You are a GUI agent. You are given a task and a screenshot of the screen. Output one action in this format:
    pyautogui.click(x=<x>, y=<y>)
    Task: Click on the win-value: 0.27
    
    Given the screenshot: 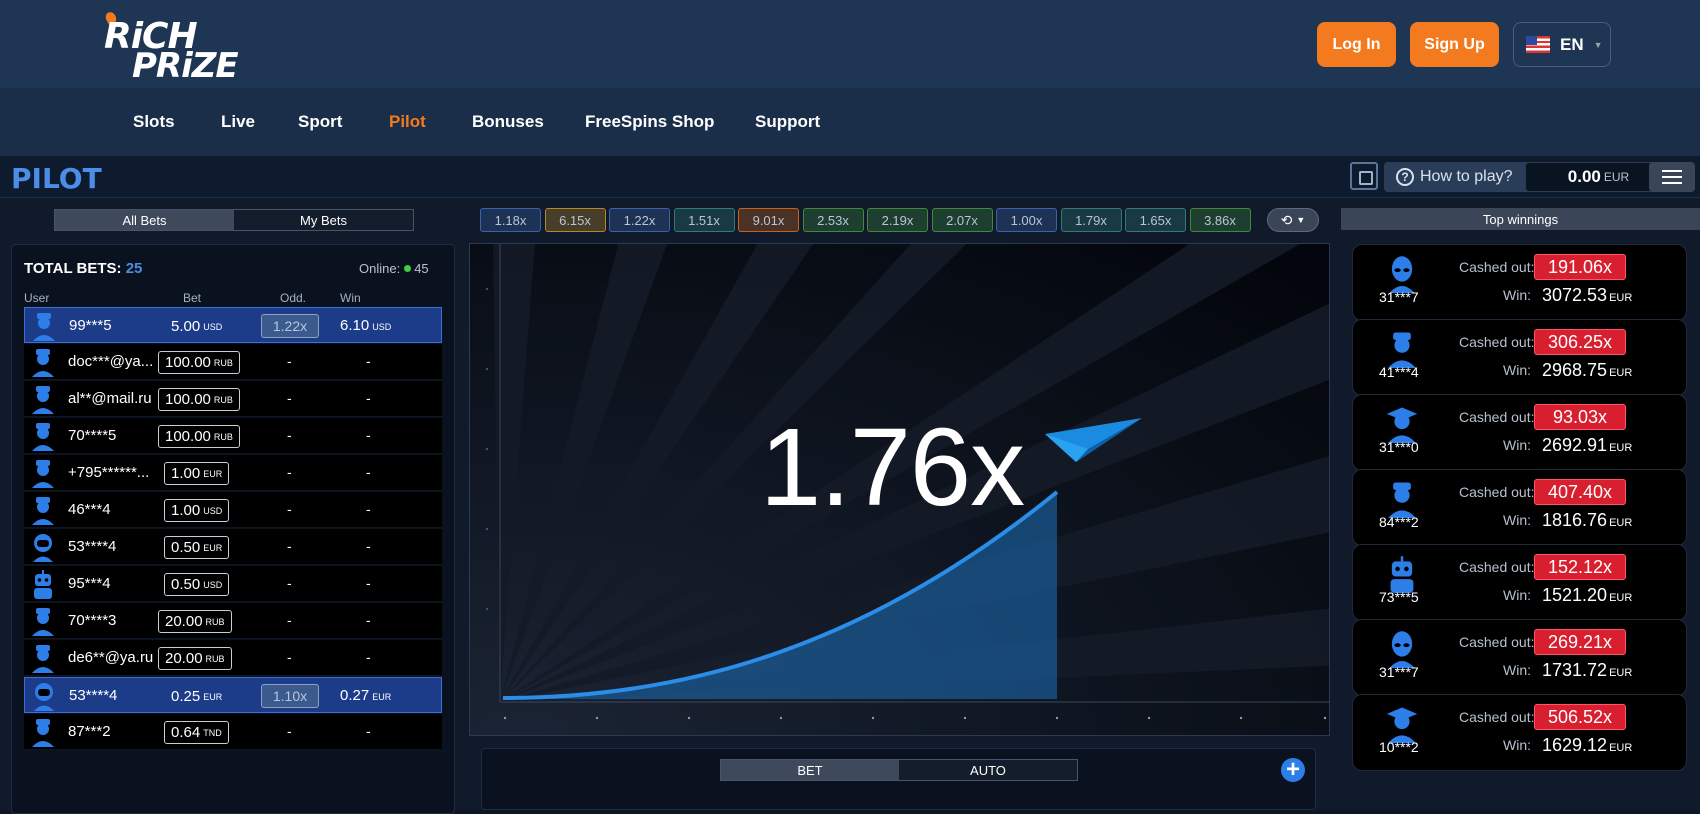 What is the action you would take?
    pyautogui.click(x=355, y=695)
    